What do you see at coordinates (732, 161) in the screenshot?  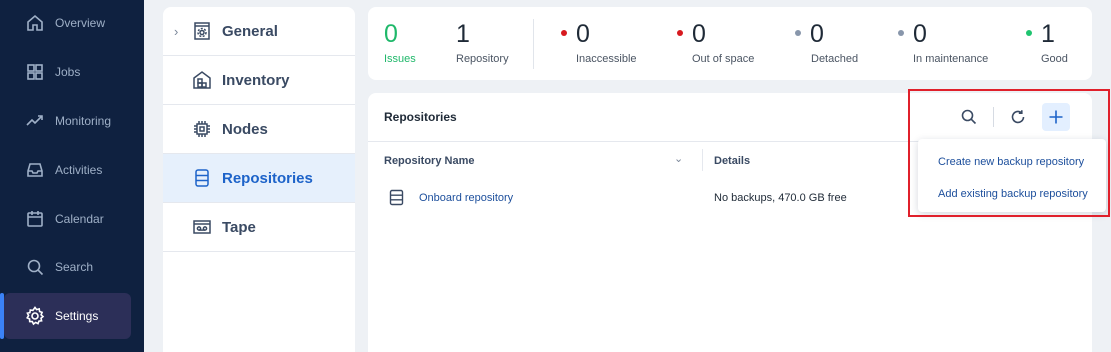 I see `column-header-details: Details` at bounding box center [732, 161].